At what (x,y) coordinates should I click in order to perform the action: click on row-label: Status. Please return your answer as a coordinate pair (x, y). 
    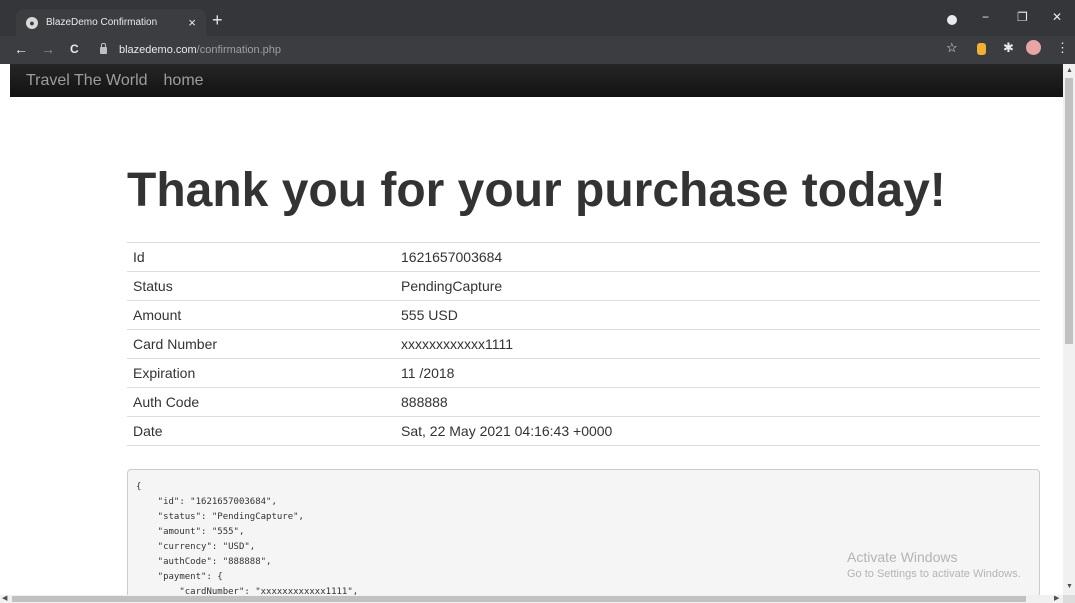
    Looking at the image, I should click on (261, 286).